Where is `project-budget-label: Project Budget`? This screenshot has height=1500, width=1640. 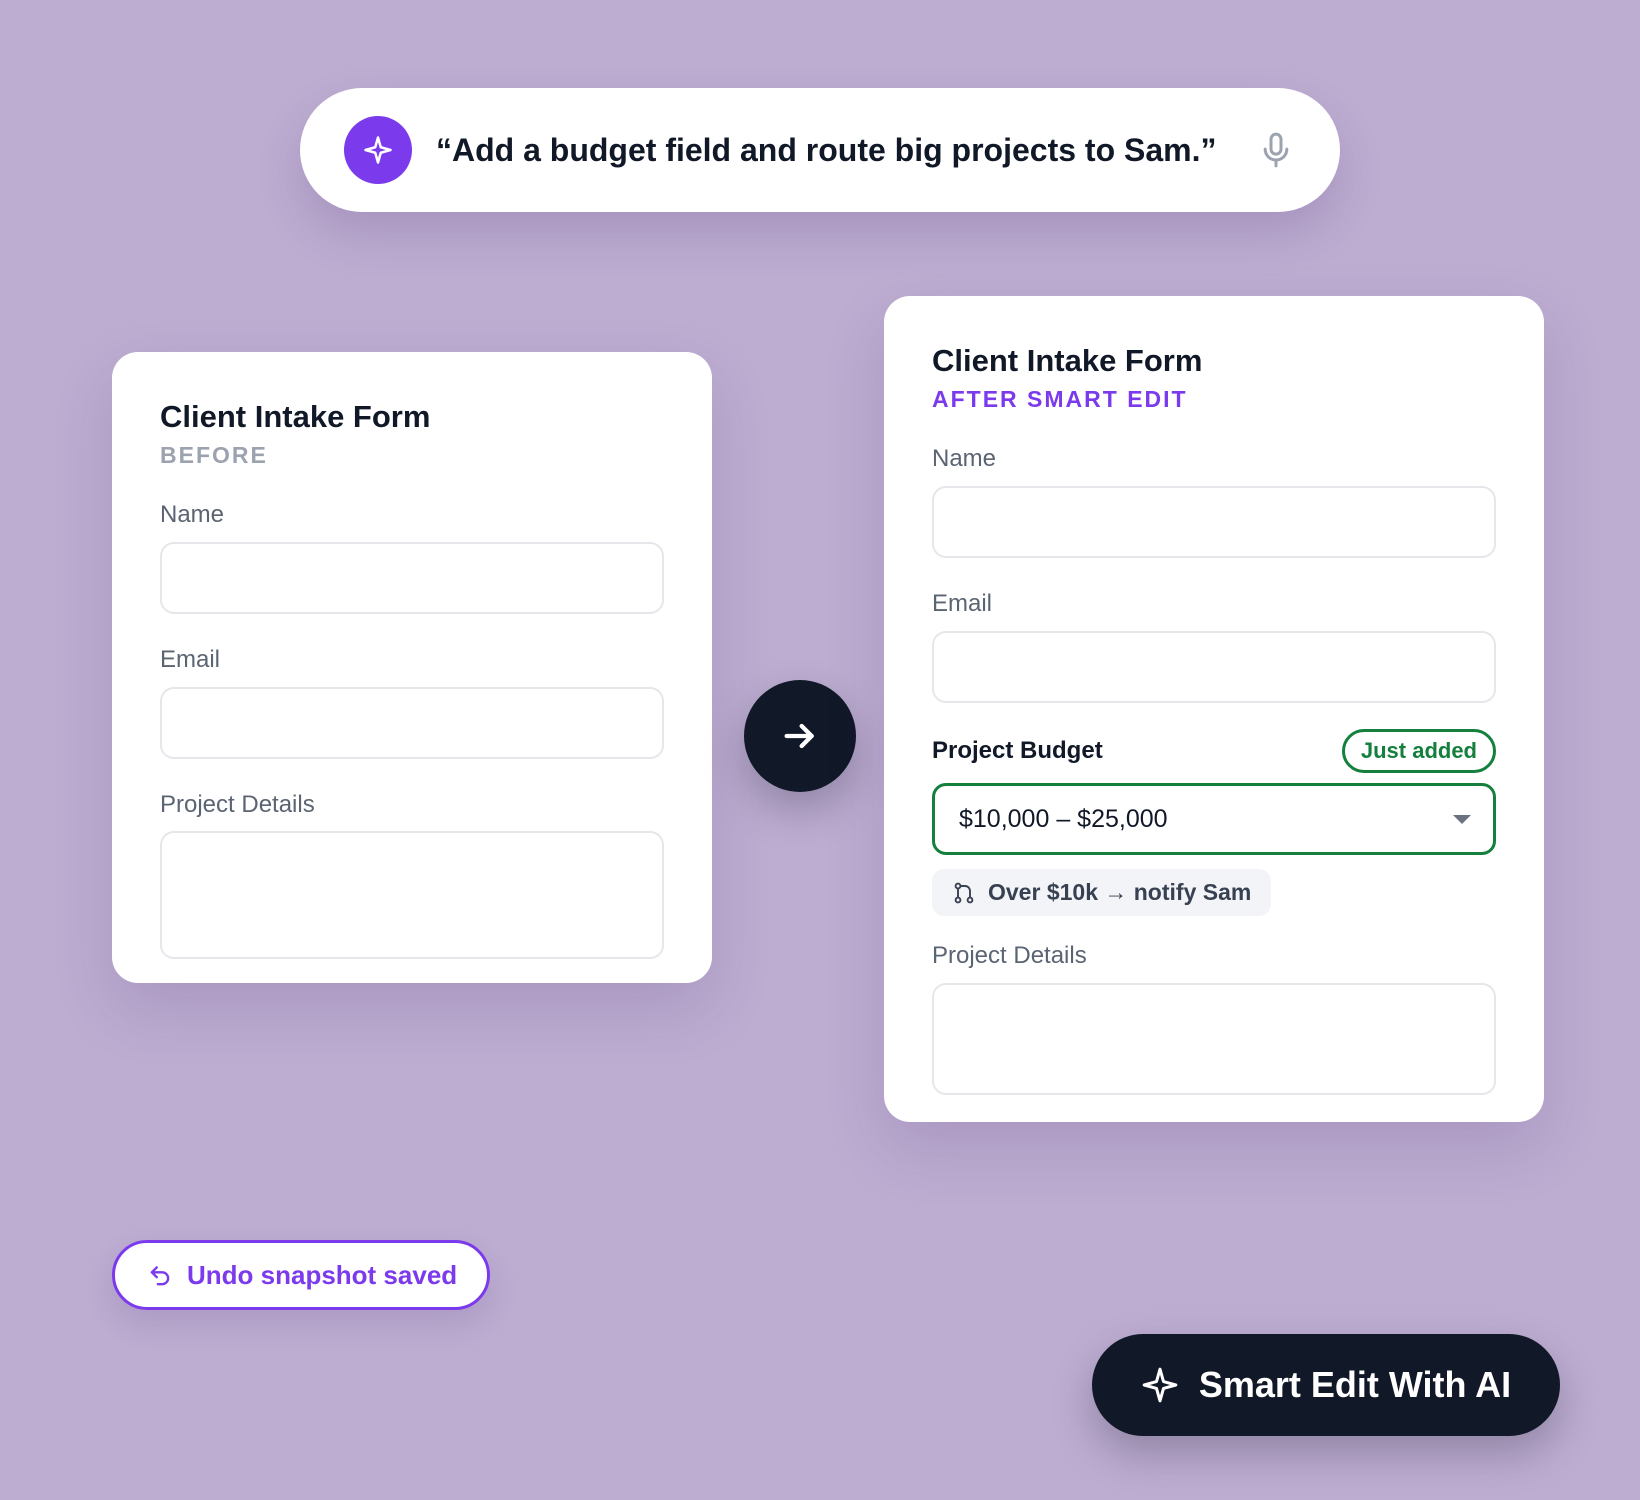
project-budget-label: Project Budget is located at coordinates (1017, 750).